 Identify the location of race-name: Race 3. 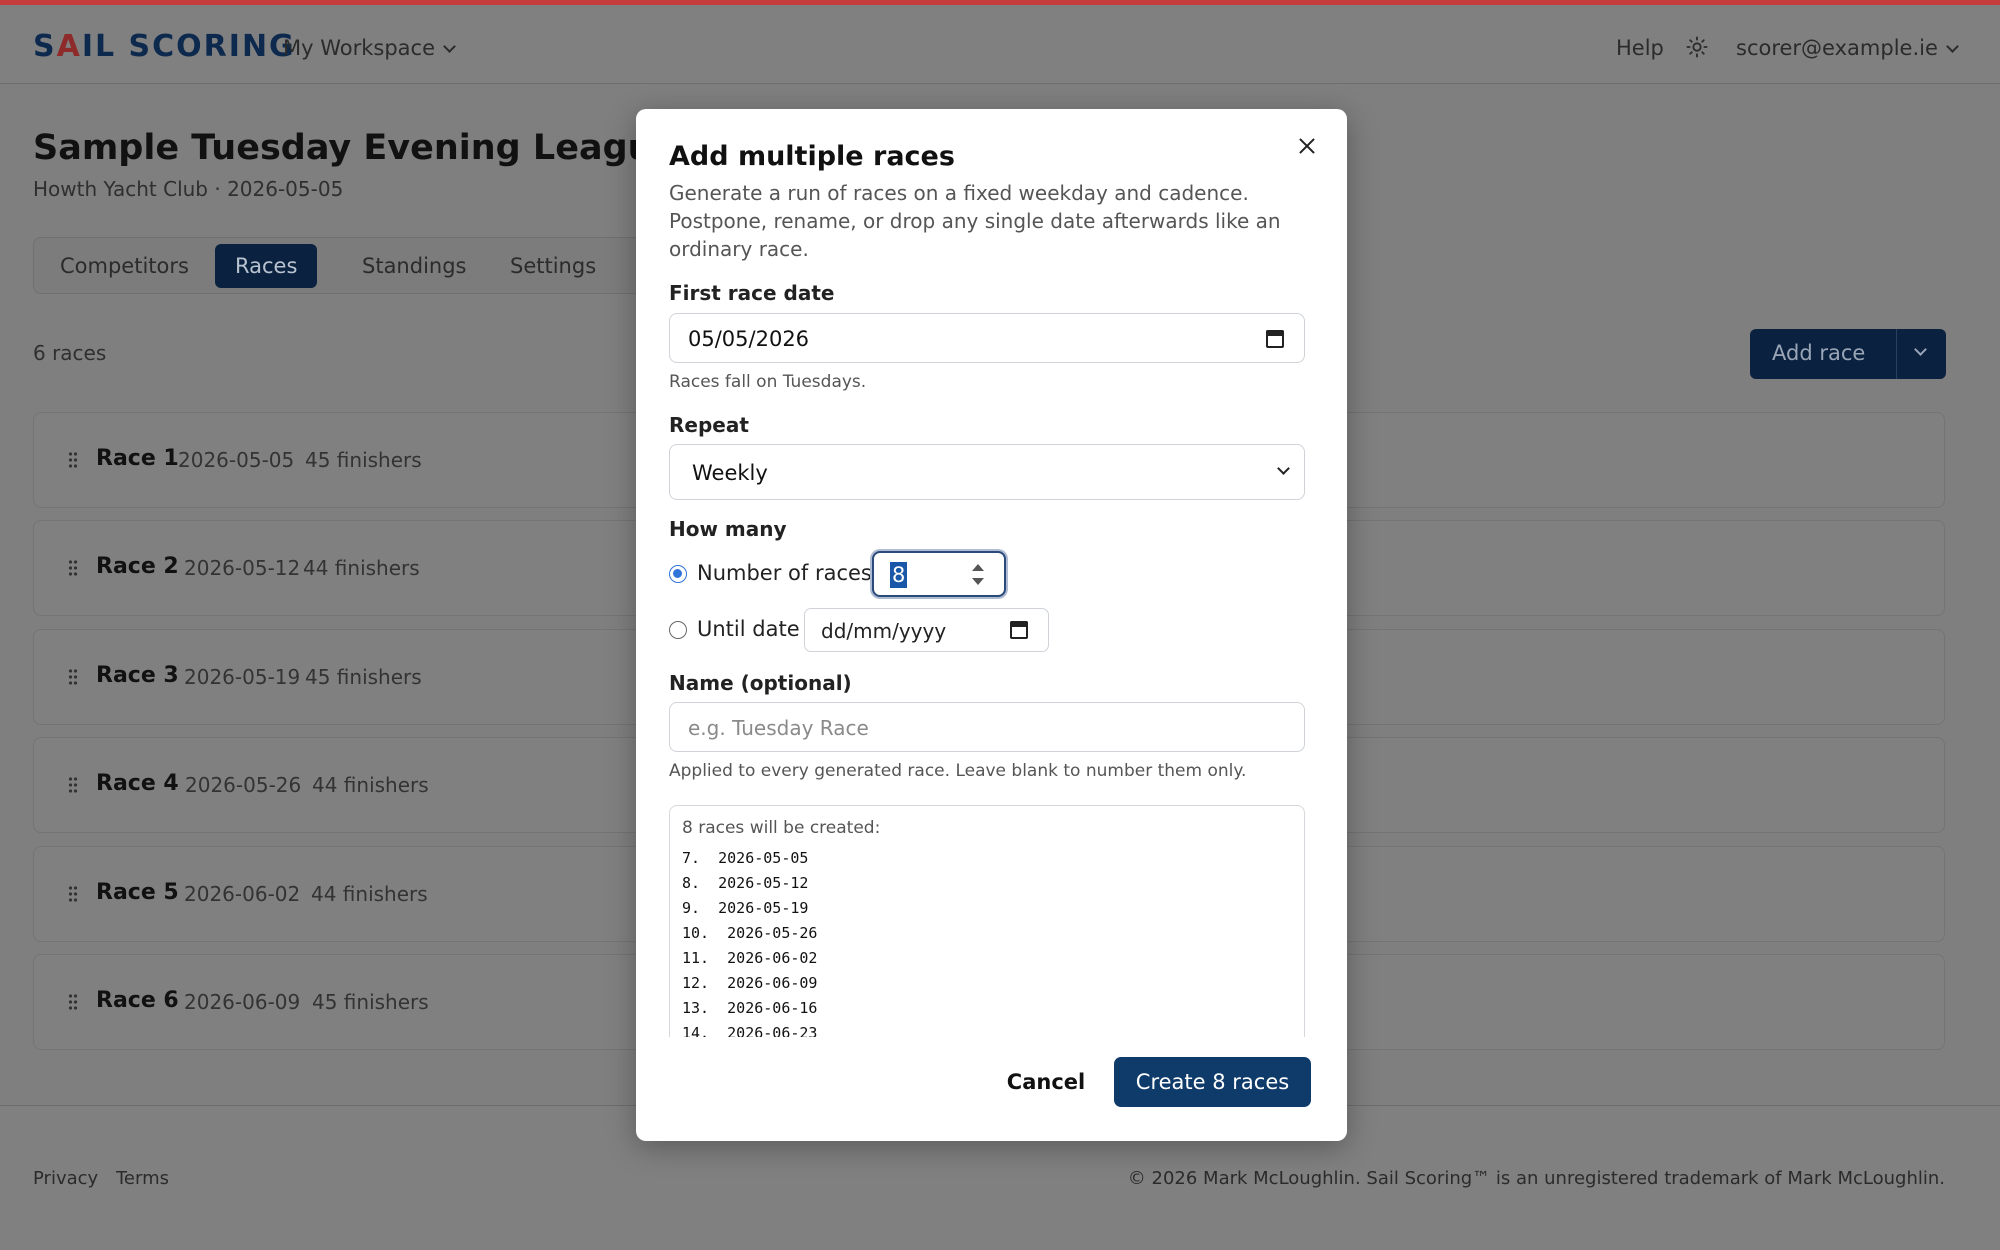
(137, 675).